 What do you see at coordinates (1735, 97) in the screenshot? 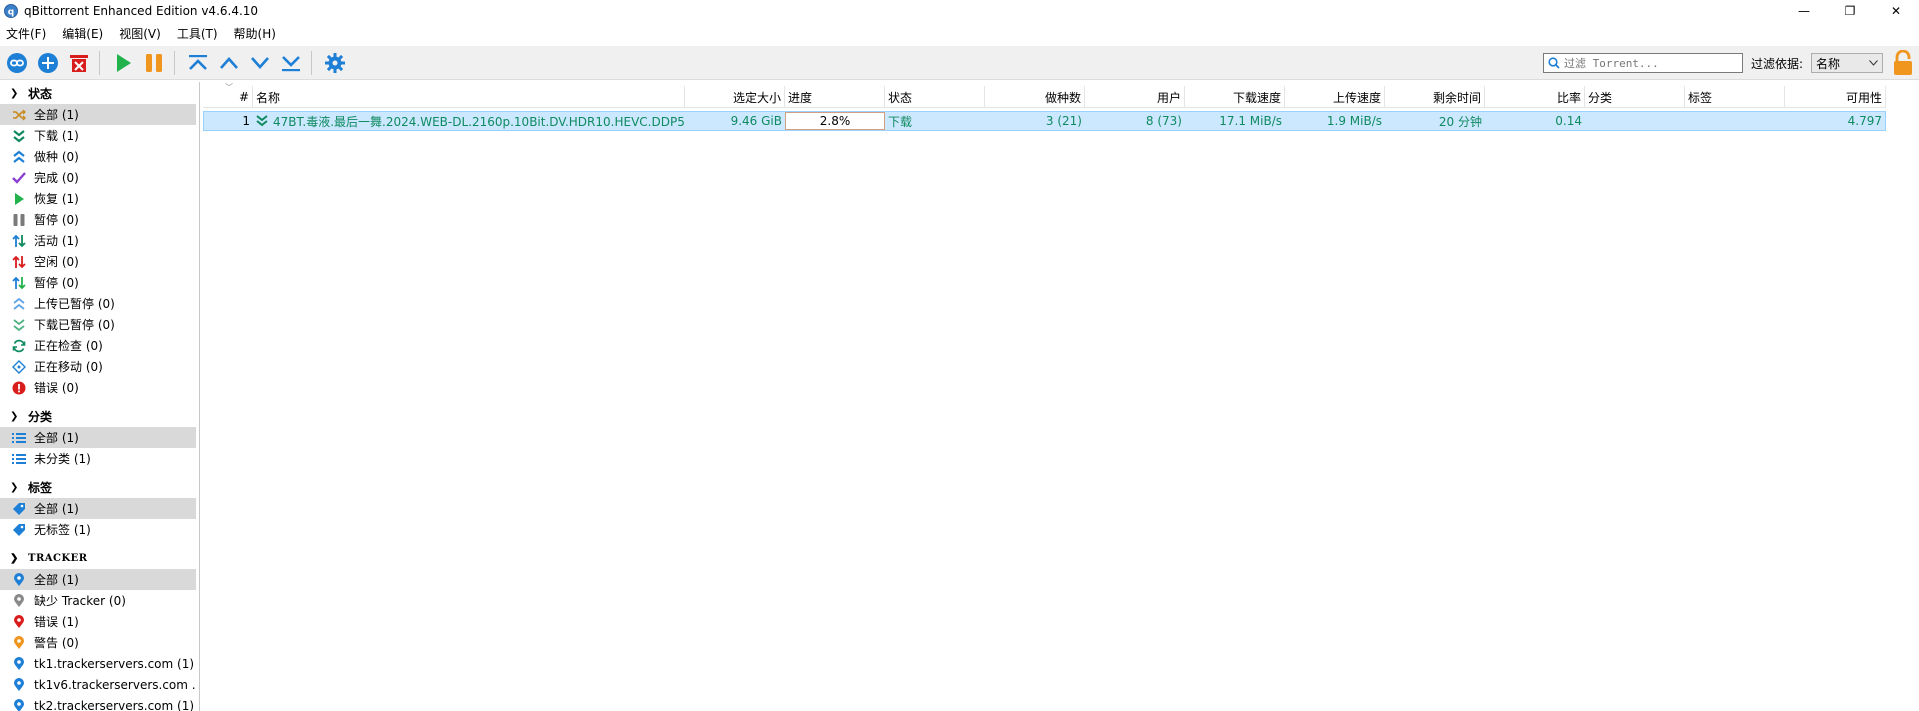
I see `column-header-tags: 标签` at bounding box center [1735, 97].